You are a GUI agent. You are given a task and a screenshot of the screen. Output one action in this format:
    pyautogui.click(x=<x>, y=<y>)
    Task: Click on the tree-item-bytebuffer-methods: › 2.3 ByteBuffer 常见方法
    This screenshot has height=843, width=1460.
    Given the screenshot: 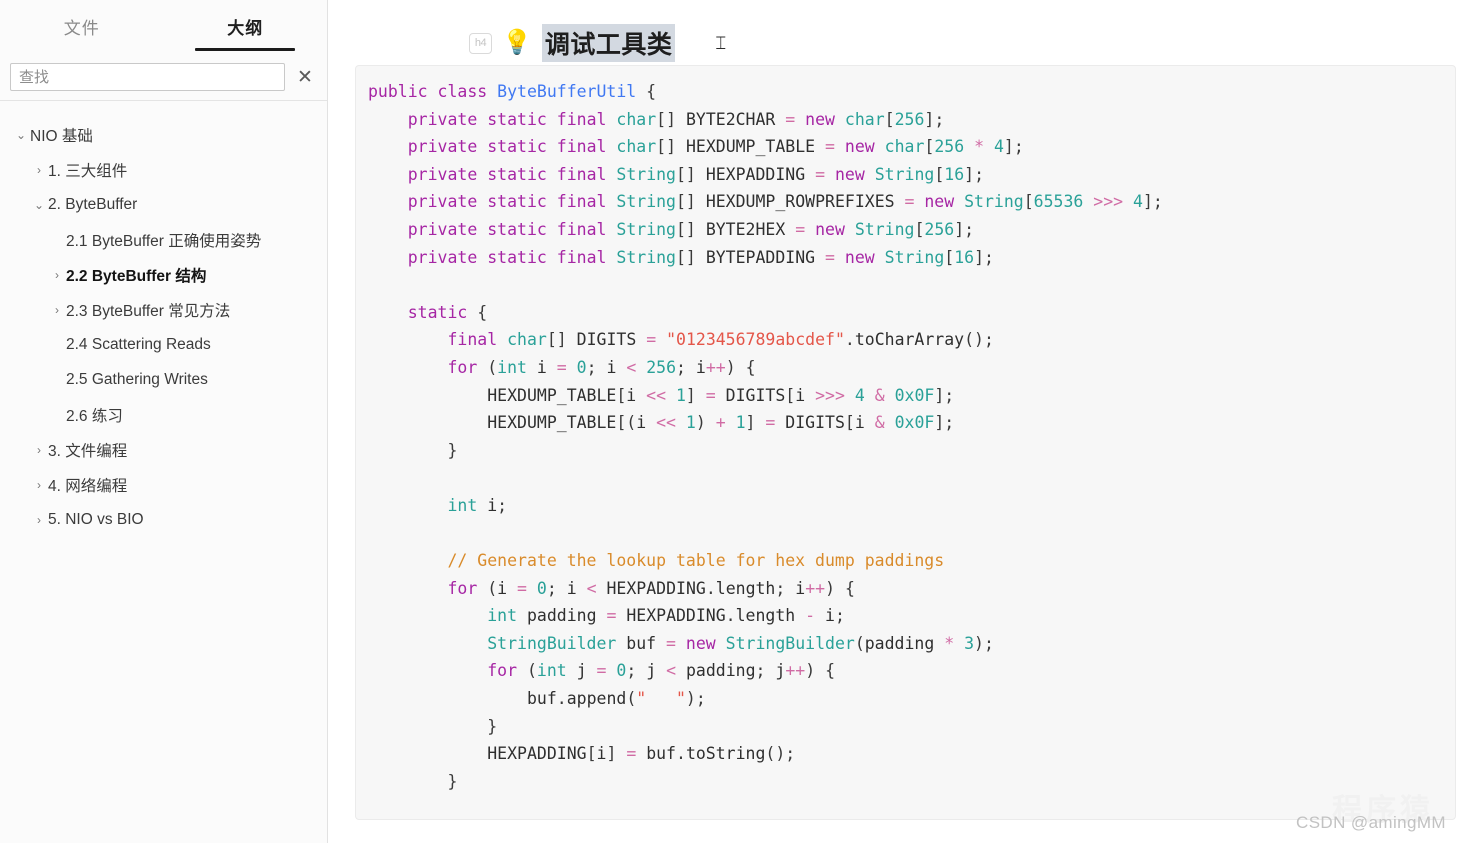 What is the action you would take?
    pyautogui.click(x=163, y=309)
    